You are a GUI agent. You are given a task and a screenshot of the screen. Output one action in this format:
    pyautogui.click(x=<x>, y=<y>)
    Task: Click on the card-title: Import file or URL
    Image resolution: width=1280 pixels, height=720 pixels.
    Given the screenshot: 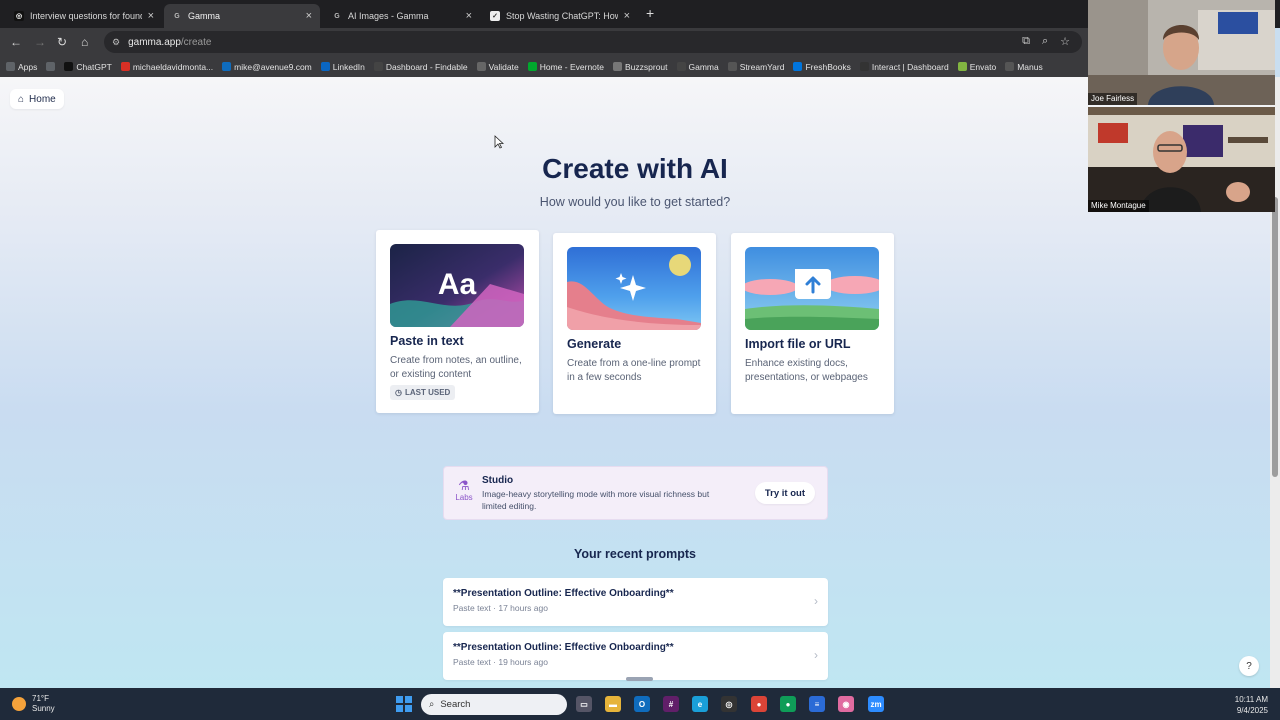 What is the action you would take?
    pyautogui.click(x=798, y=344)
    